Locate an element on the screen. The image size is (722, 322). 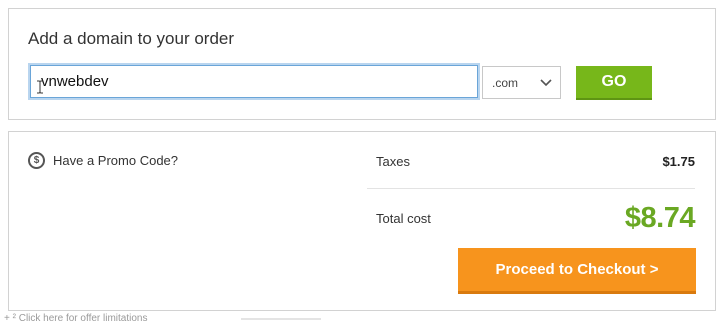
total-cost-row: Total cost $8.74 is located at coordinates (531, 218).